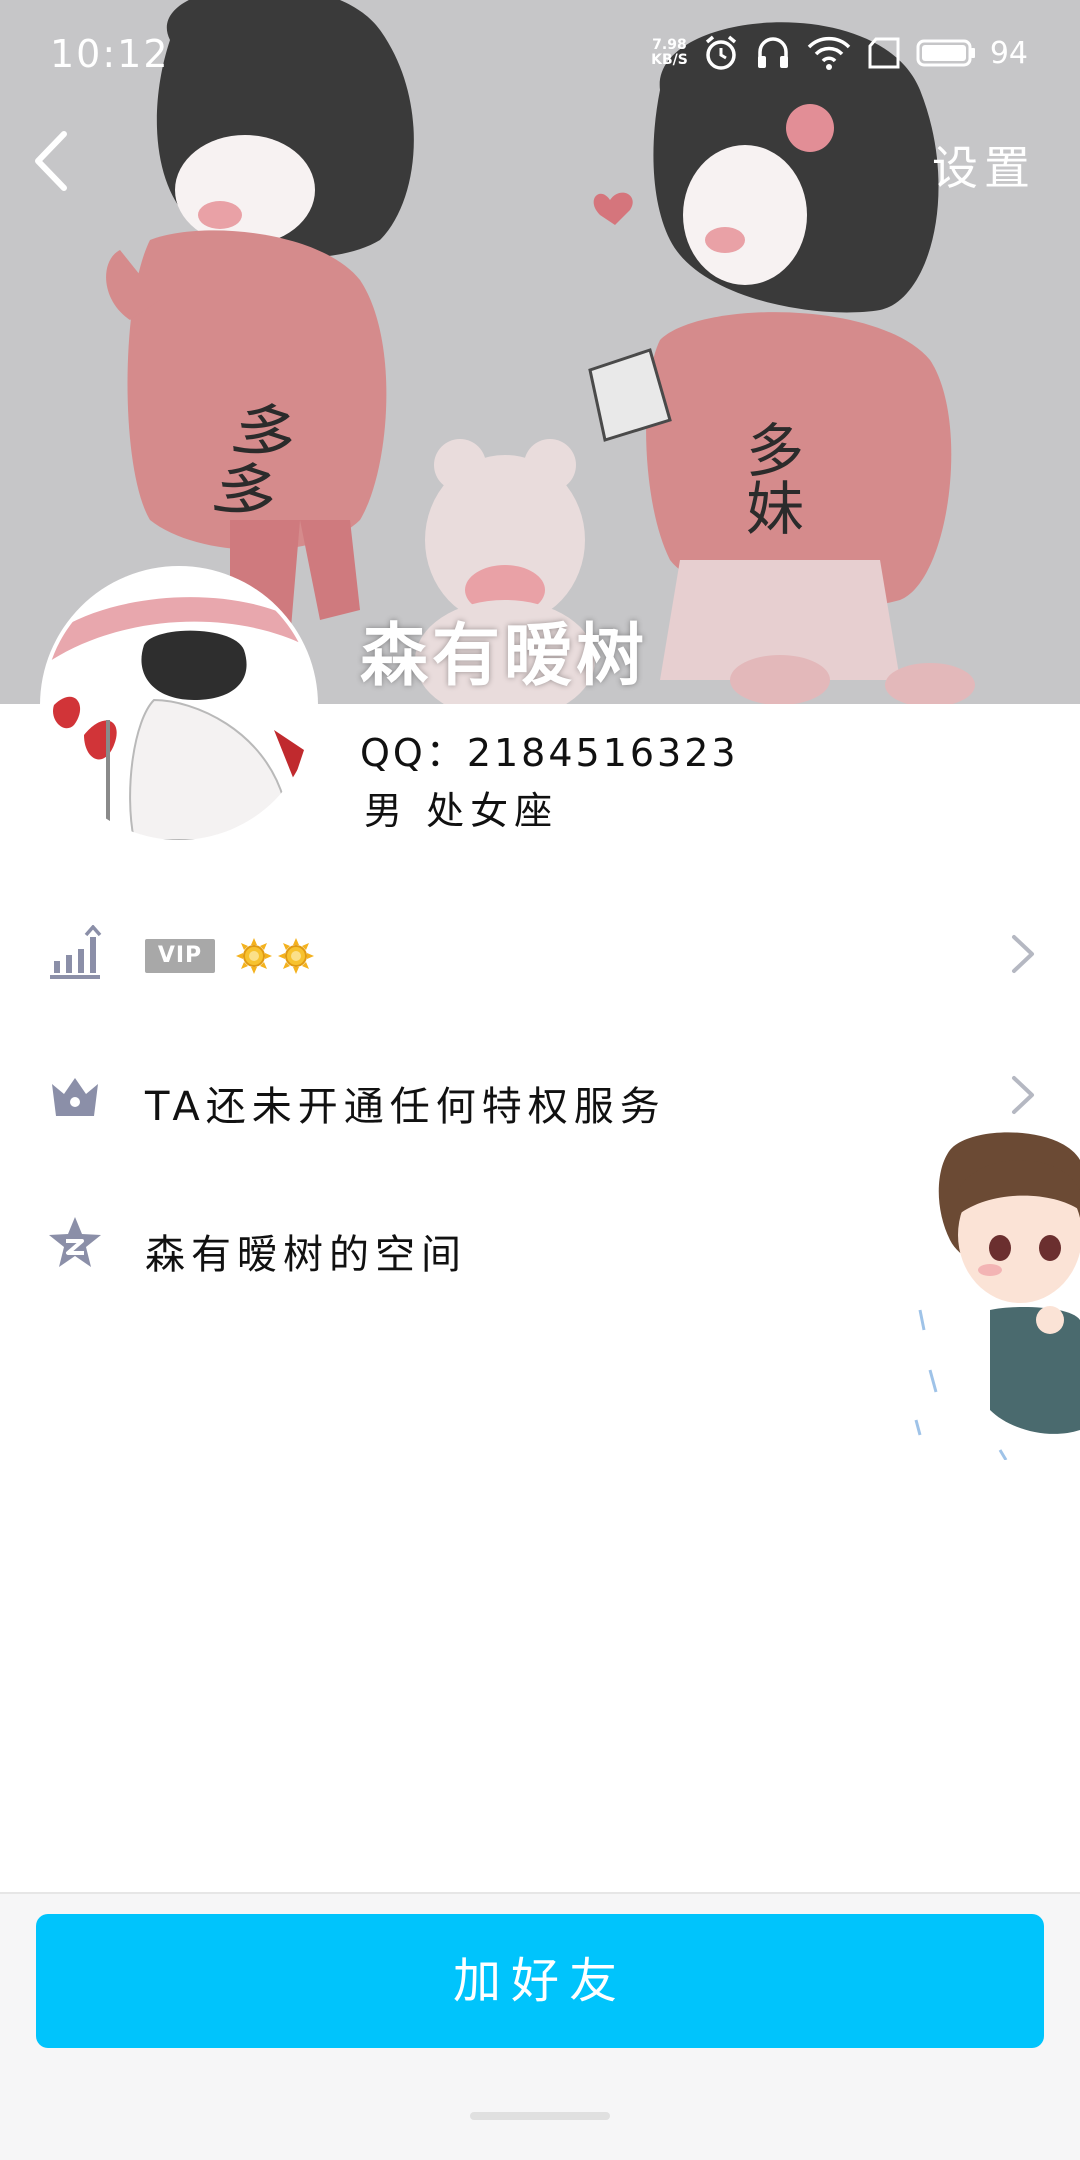 The height and width of the screenshot is (2160, 1080). I want to click on network-speed: 7.98 KB/S, so click(669, 53).